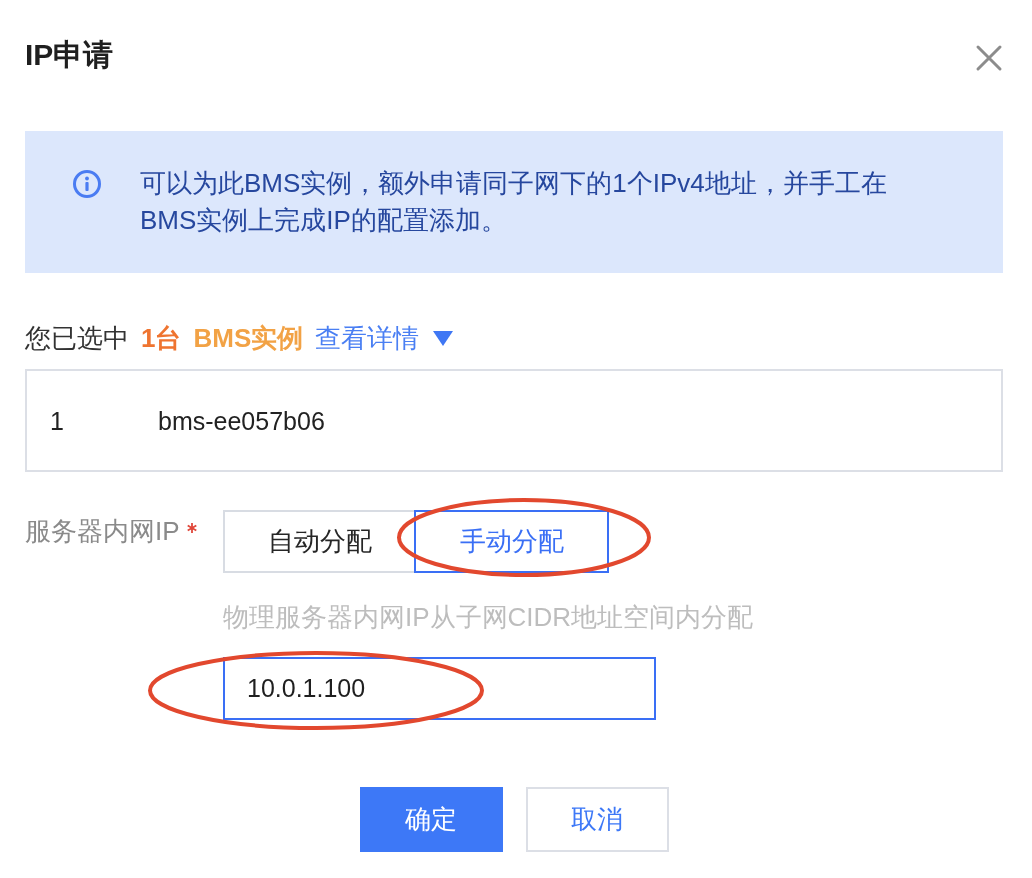  I want to click on selected-label: 您已选中, so click(77, 338).